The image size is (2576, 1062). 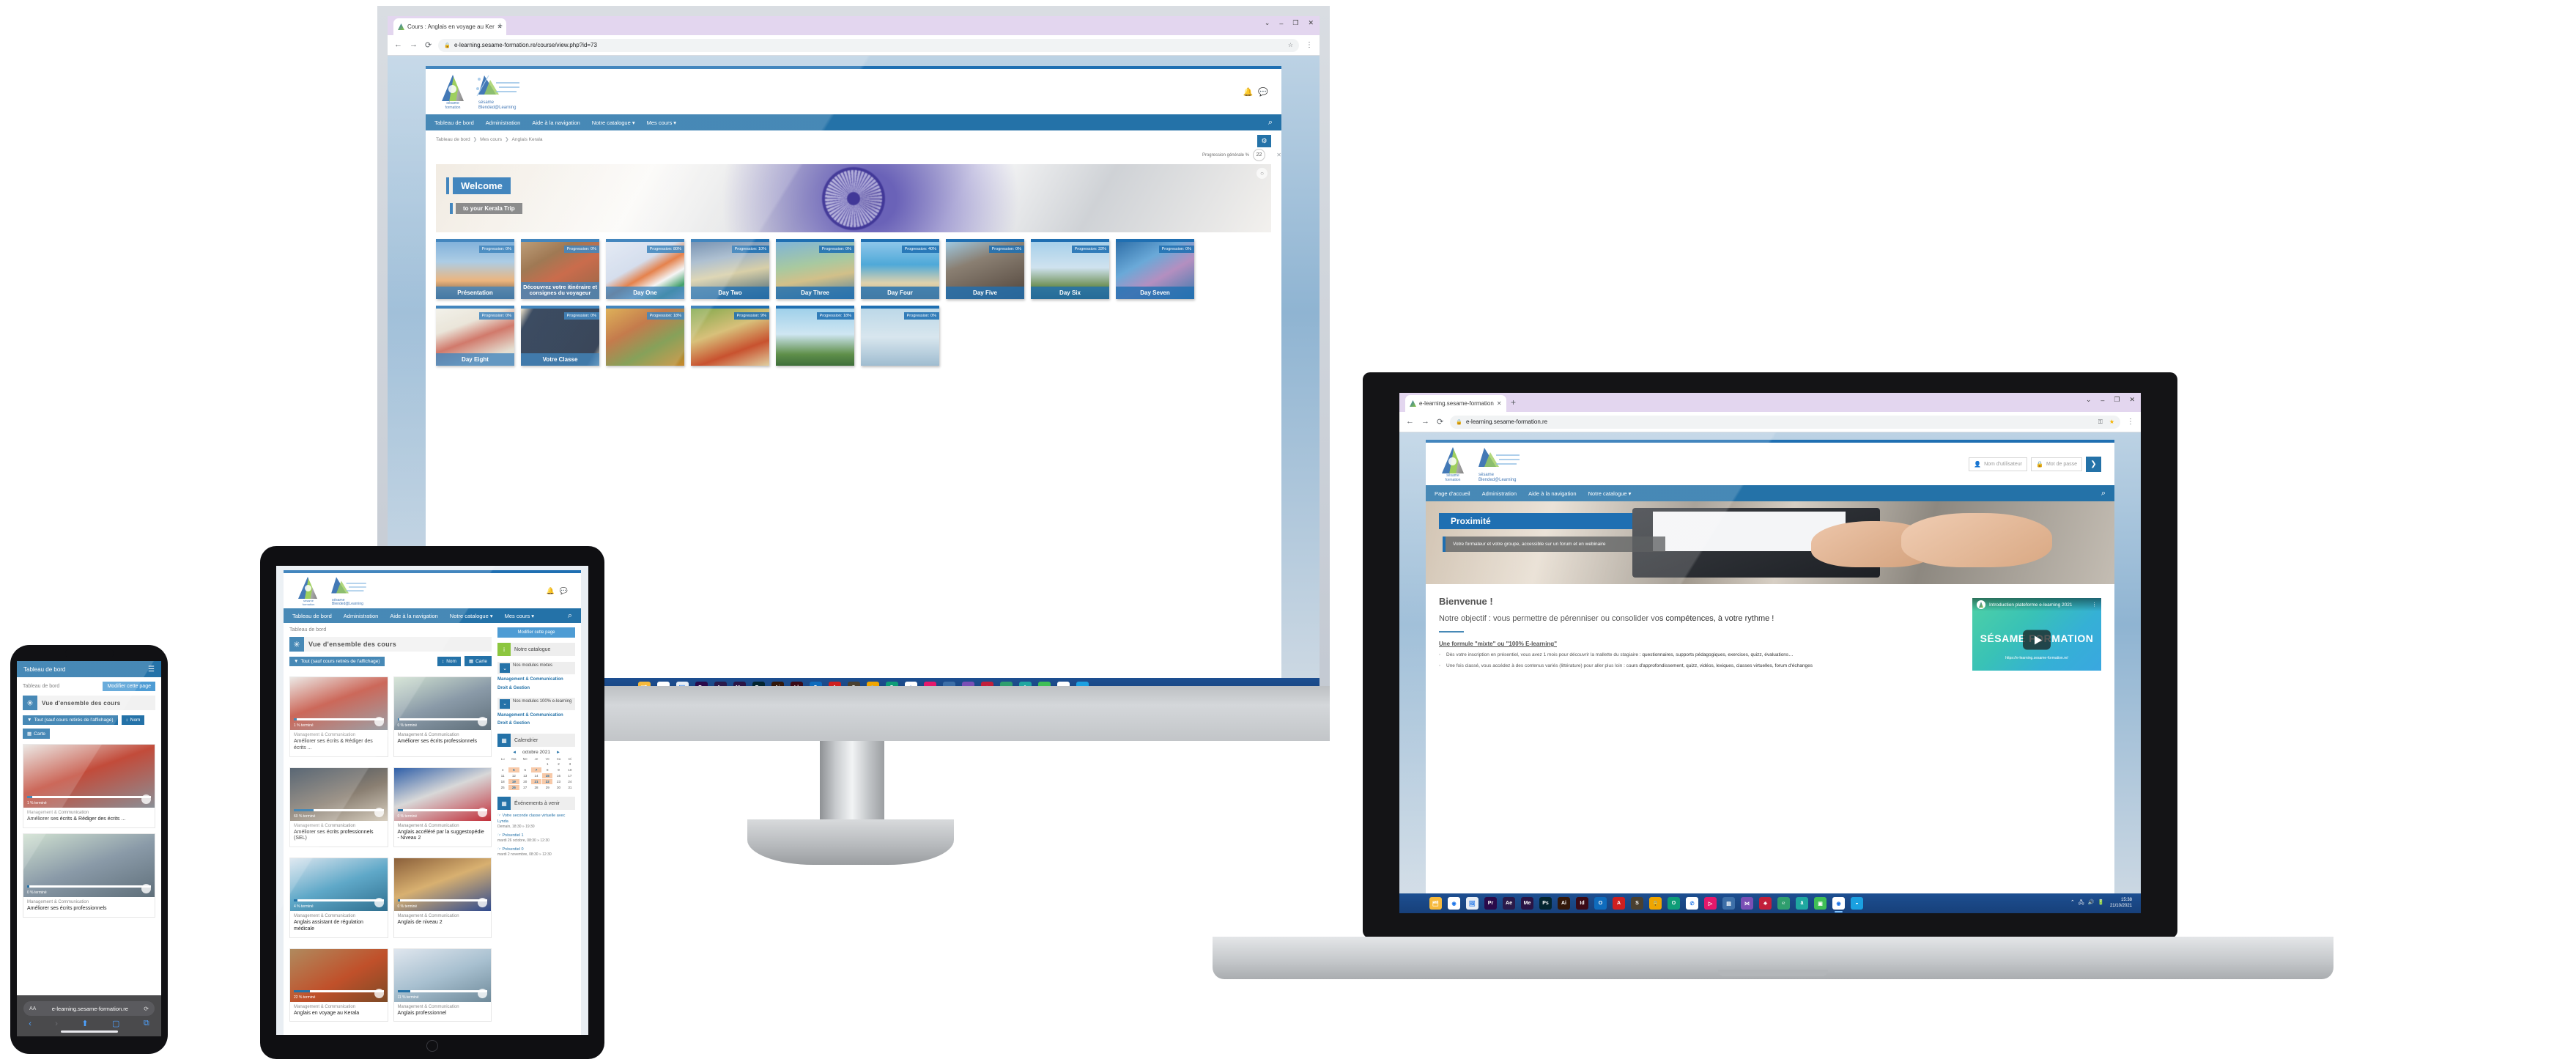 I want to click on calendar-day: 11, so click(x=502, y=775).